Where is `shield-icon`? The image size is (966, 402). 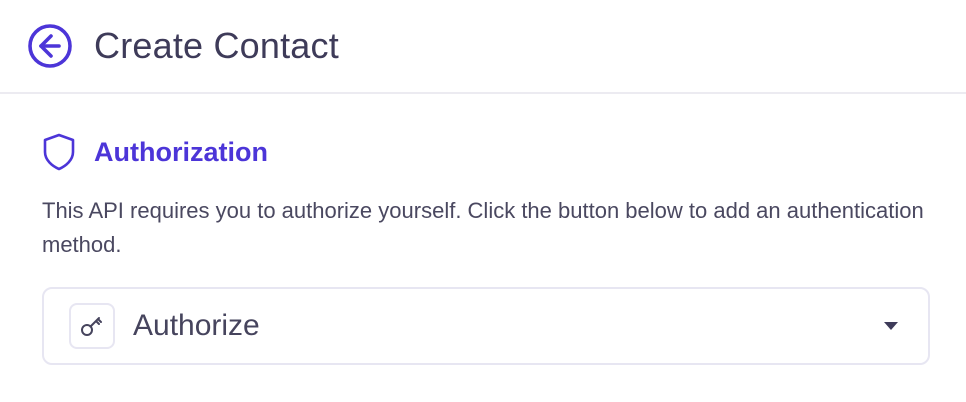 shield-icon is located at coordinates (59, 152).